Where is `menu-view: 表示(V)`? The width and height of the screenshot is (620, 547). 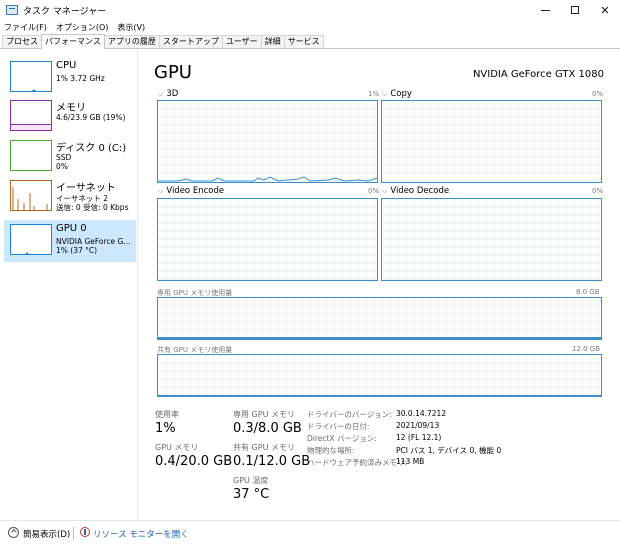
menu-view: 表示(V) is located at coordinates (131, 27).